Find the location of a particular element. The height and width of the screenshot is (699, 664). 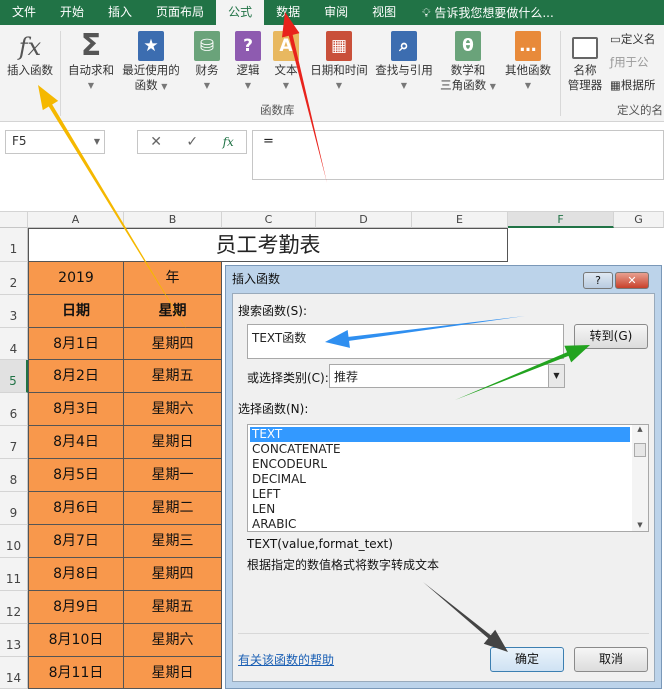

cell: 年 is located at coordinates (173, 278).